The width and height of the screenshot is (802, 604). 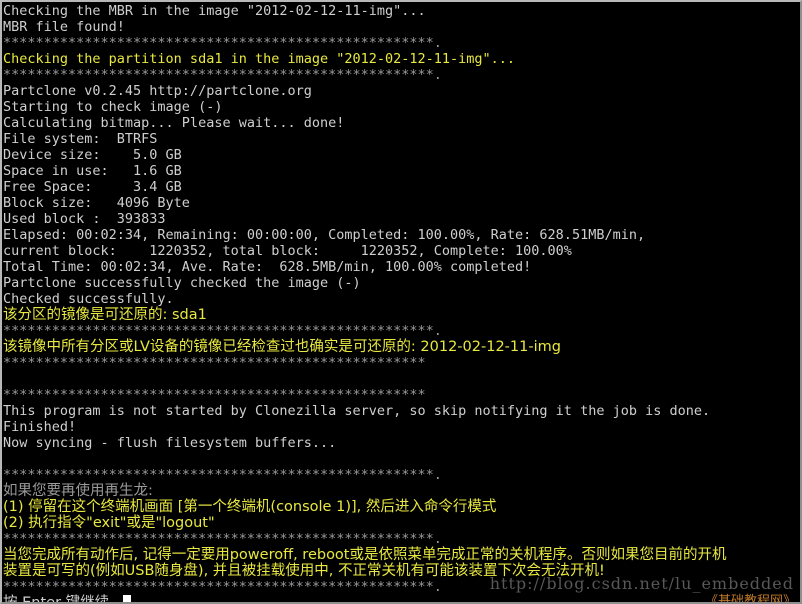 I want to click on terminal-line: Starting to check image (-), so click(x=113, y=107).